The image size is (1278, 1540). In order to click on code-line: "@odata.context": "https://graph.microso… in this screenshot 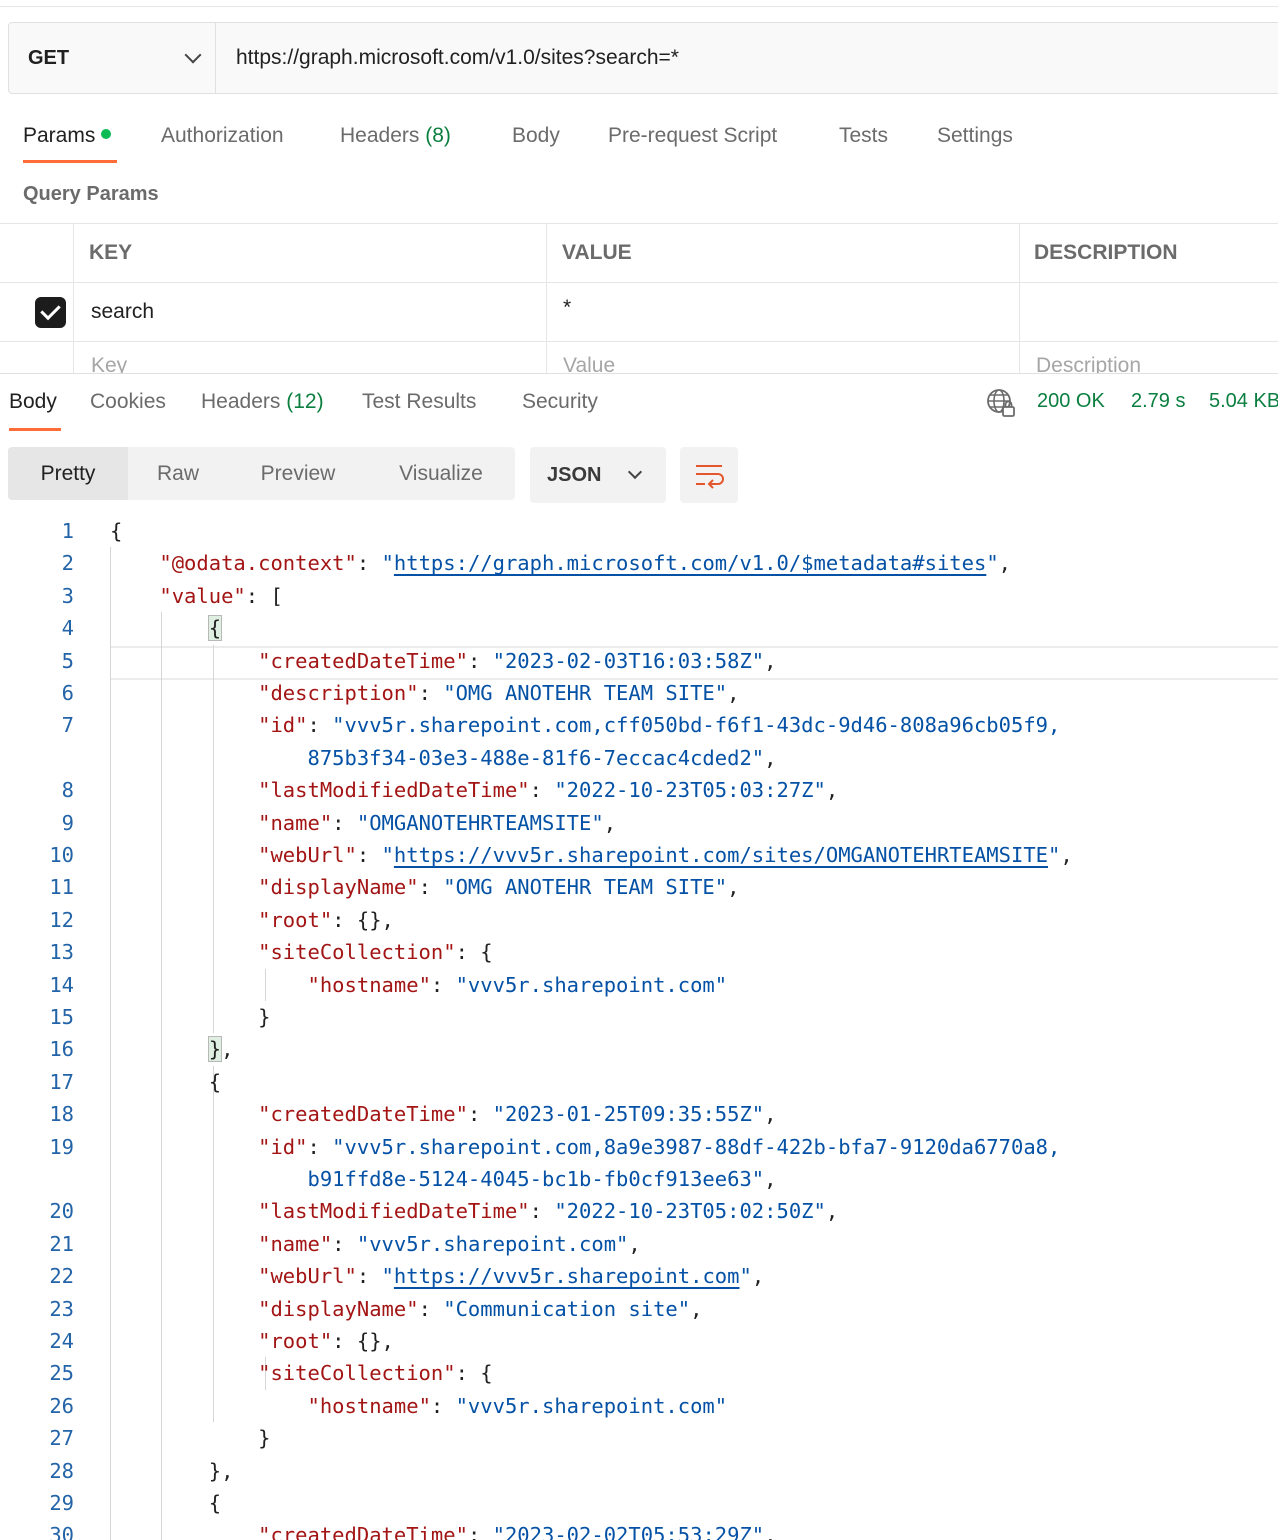, I will do `click(585, 563)`.